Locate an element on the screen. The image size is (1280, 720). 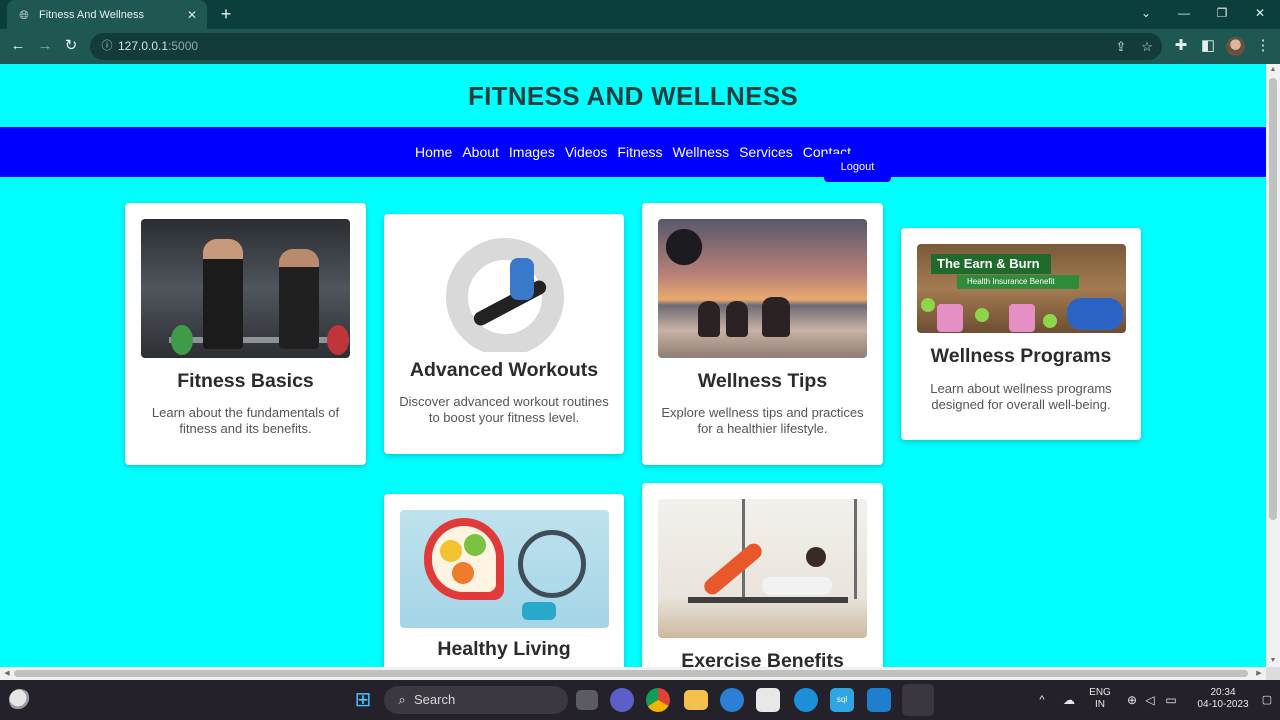
image-banner-text: The Earn & Burn is located at coordinates (991, 264).